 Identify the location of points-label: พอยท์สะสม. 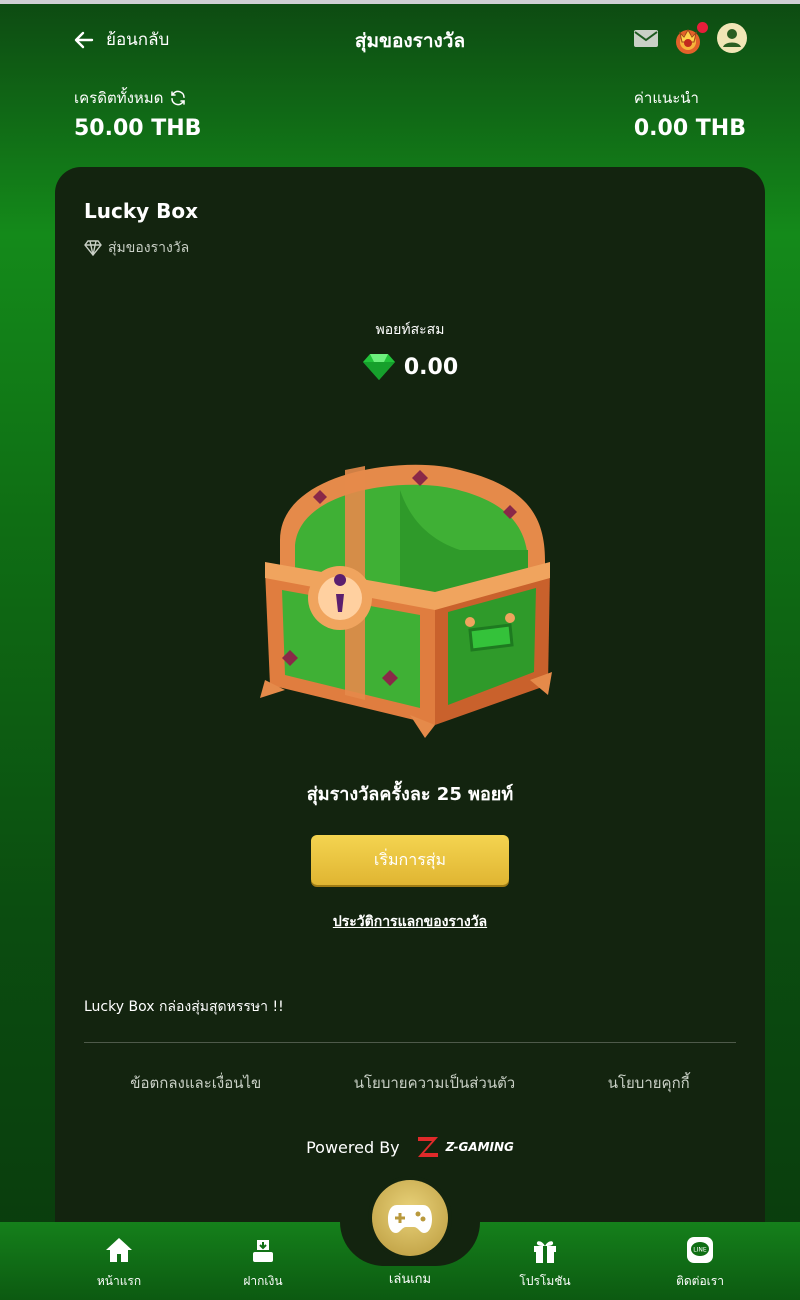
(410, 330).